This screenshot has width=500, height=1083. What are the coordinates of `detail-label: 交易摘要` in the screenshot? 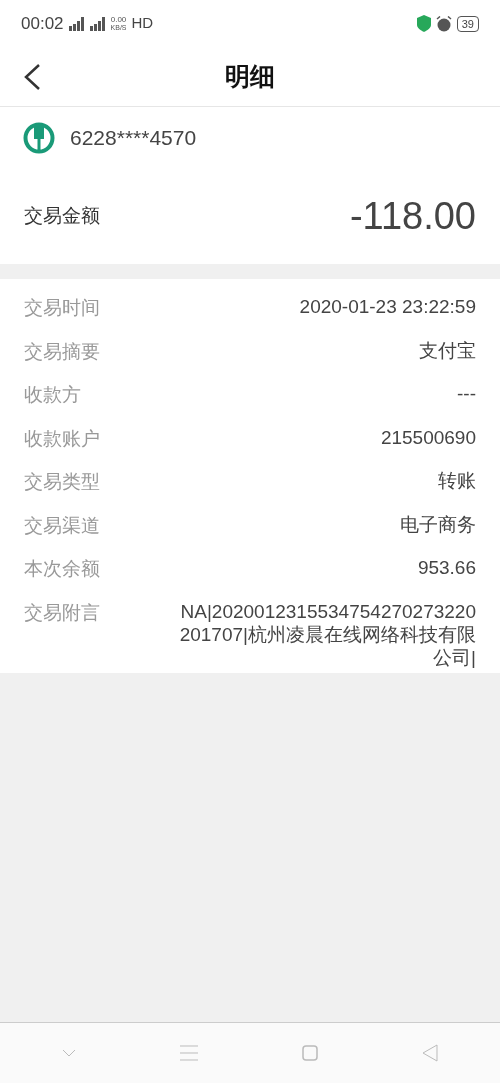 It's located at (62, 351).